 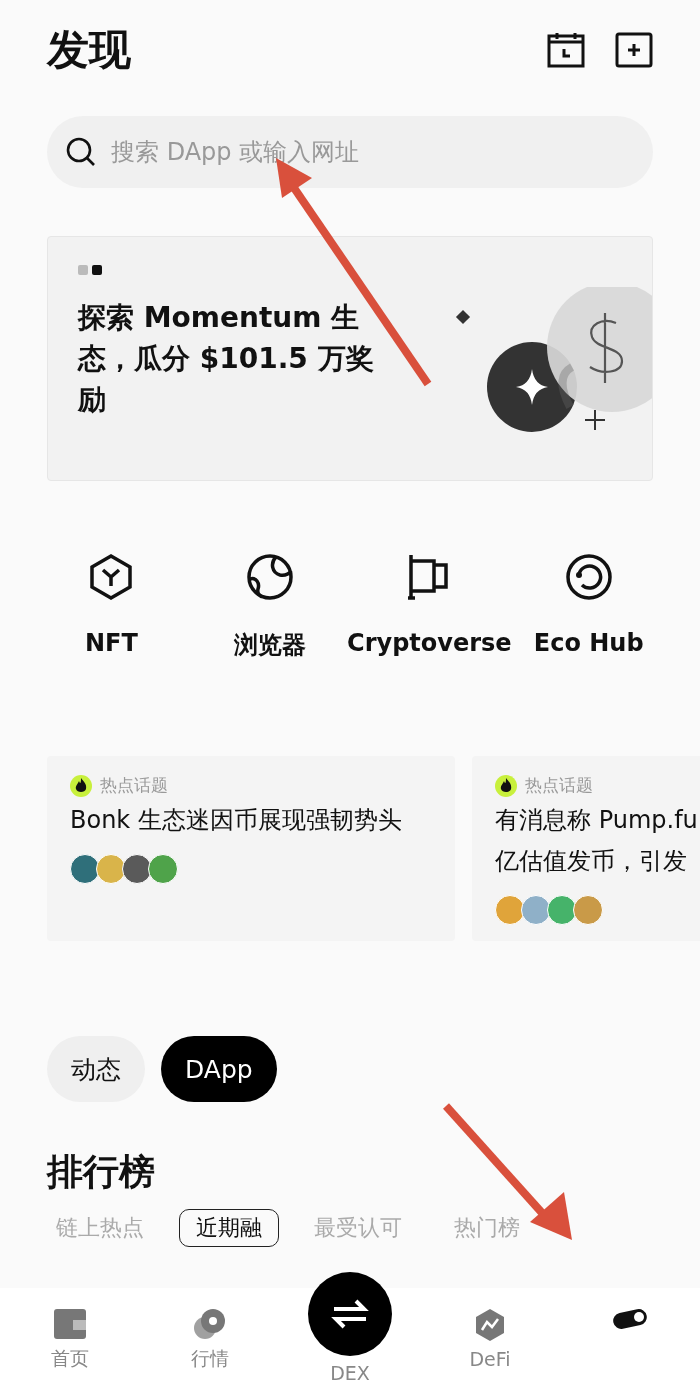 What do you see at coordinates (490, 1325) in the screenshot?
I see `chart-hexagon-icon` at bounding box center [490, 1325].